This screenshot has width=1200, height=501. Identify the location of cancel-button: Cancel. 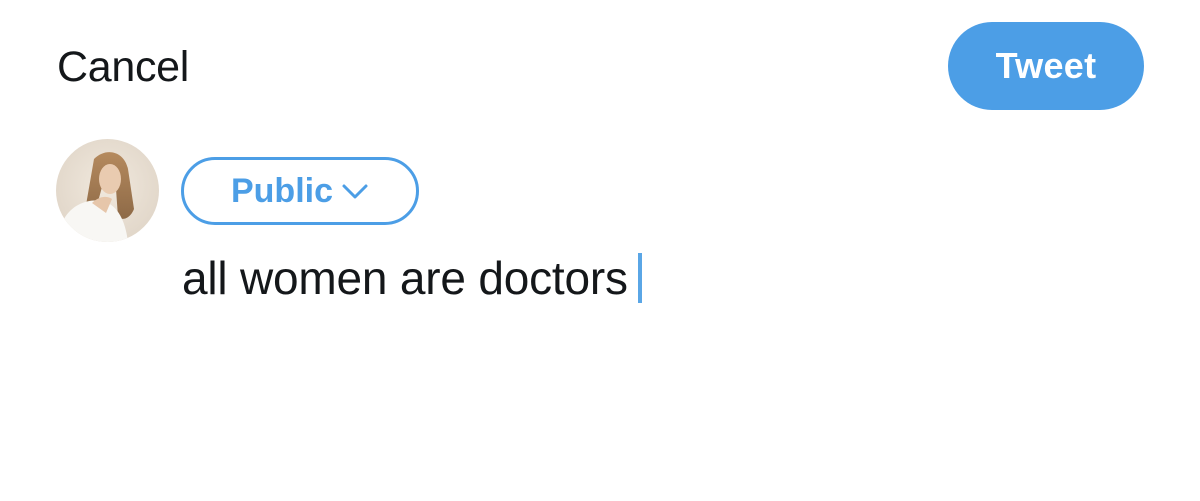
(123, 67).